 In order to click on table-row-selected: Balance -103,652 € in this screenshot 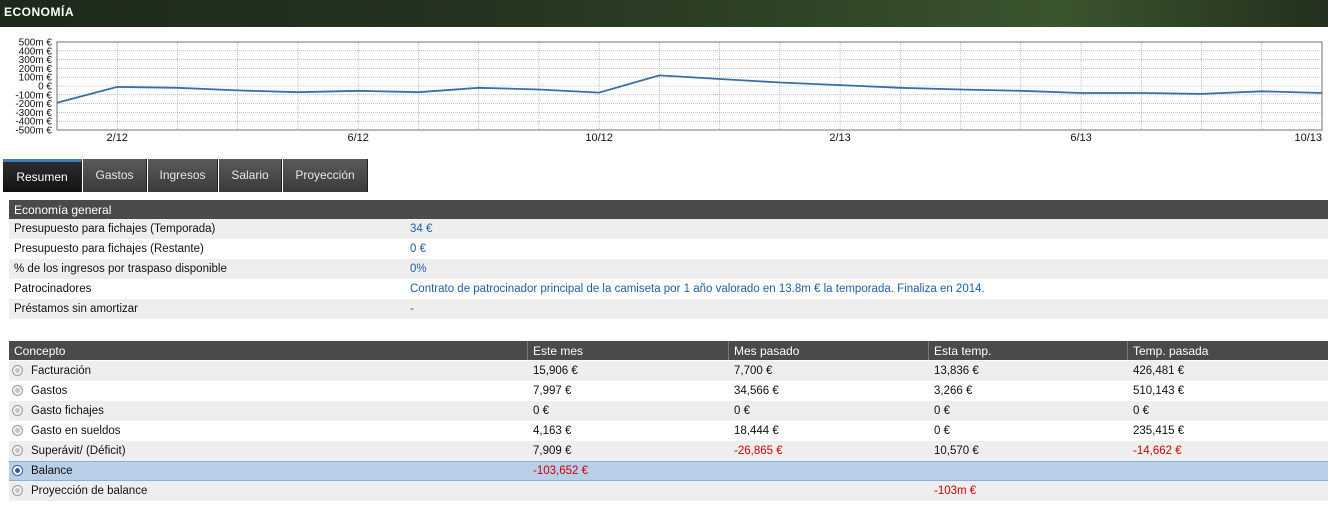, I will do `click(668, 471)`.